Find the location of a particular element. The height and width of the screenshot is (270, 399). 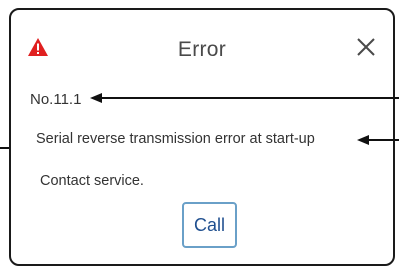

message-pointer-line is located at coordinates (383, 140).